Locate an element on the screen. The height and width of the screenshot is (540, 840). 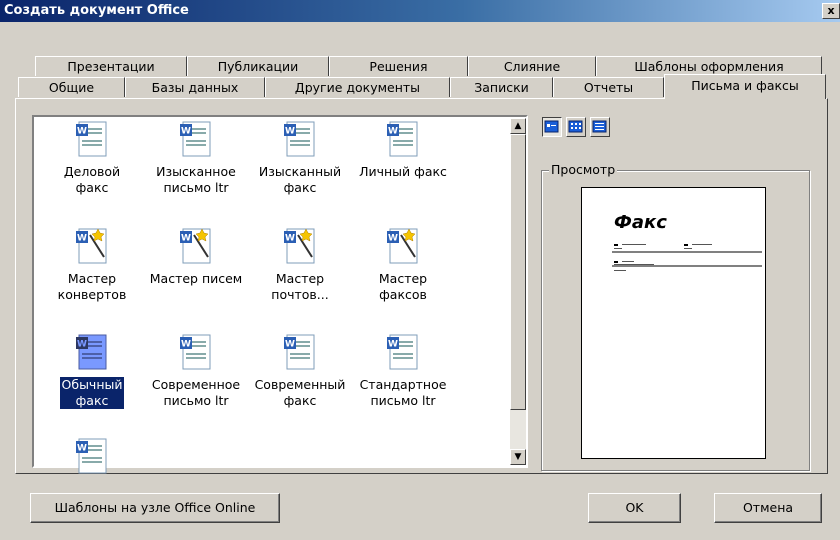
tab-publications: Публикации is located at coordinates (258, 66).